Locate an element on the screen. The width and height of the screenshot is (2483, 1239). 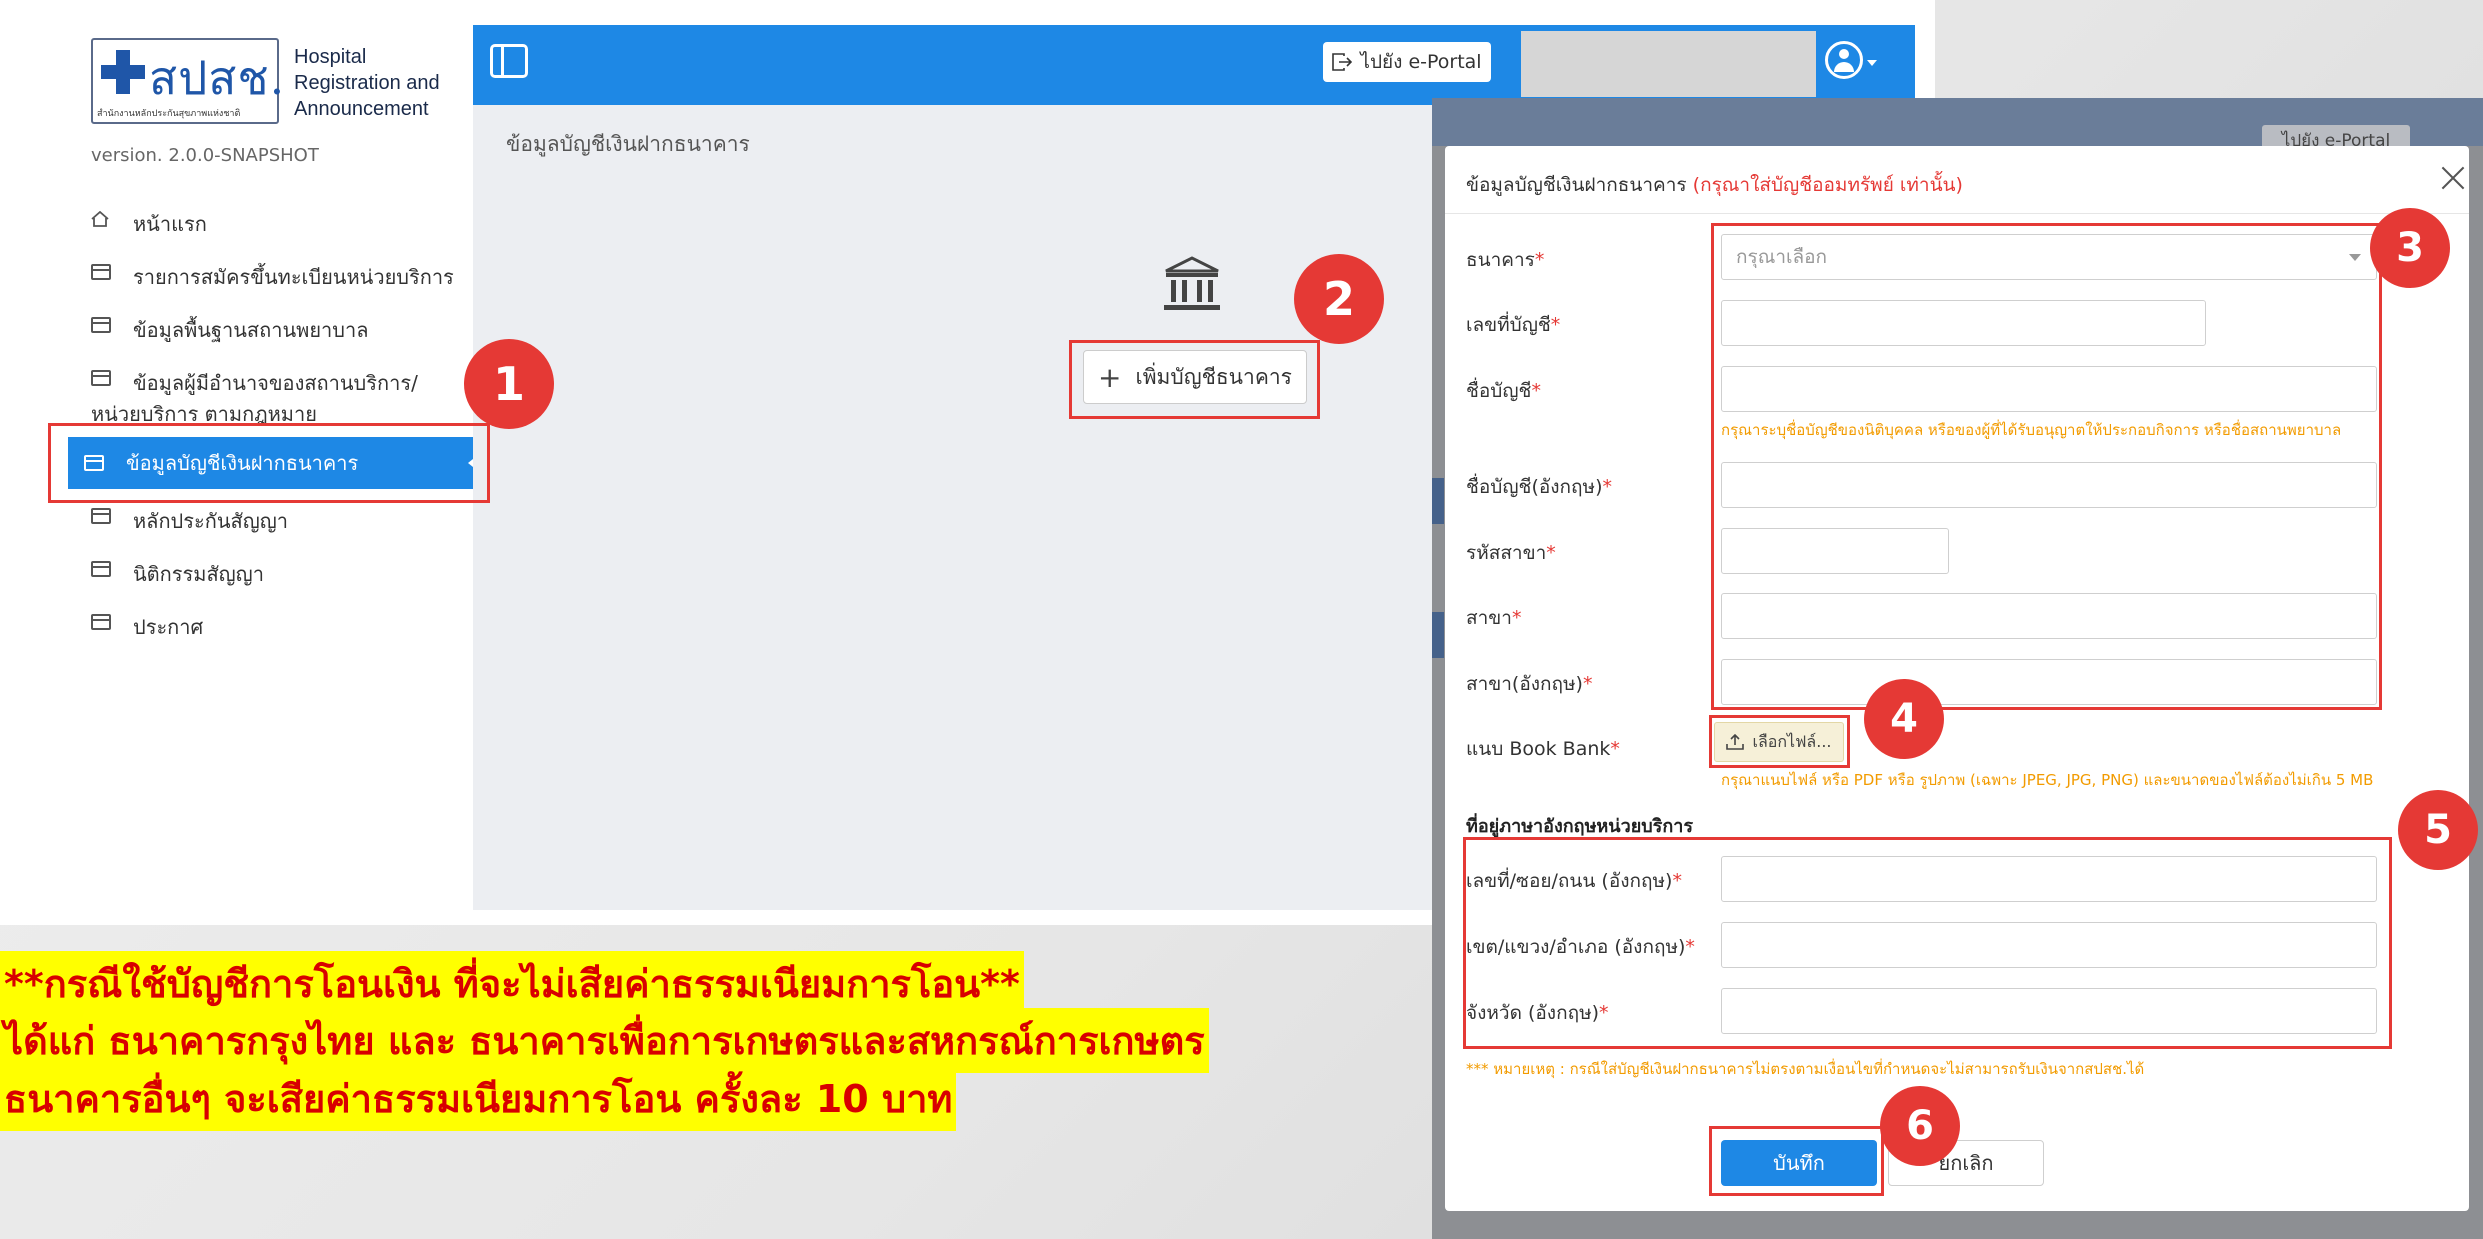
bank-label: ธนาคาร* is located at coordinates (1505, 260).